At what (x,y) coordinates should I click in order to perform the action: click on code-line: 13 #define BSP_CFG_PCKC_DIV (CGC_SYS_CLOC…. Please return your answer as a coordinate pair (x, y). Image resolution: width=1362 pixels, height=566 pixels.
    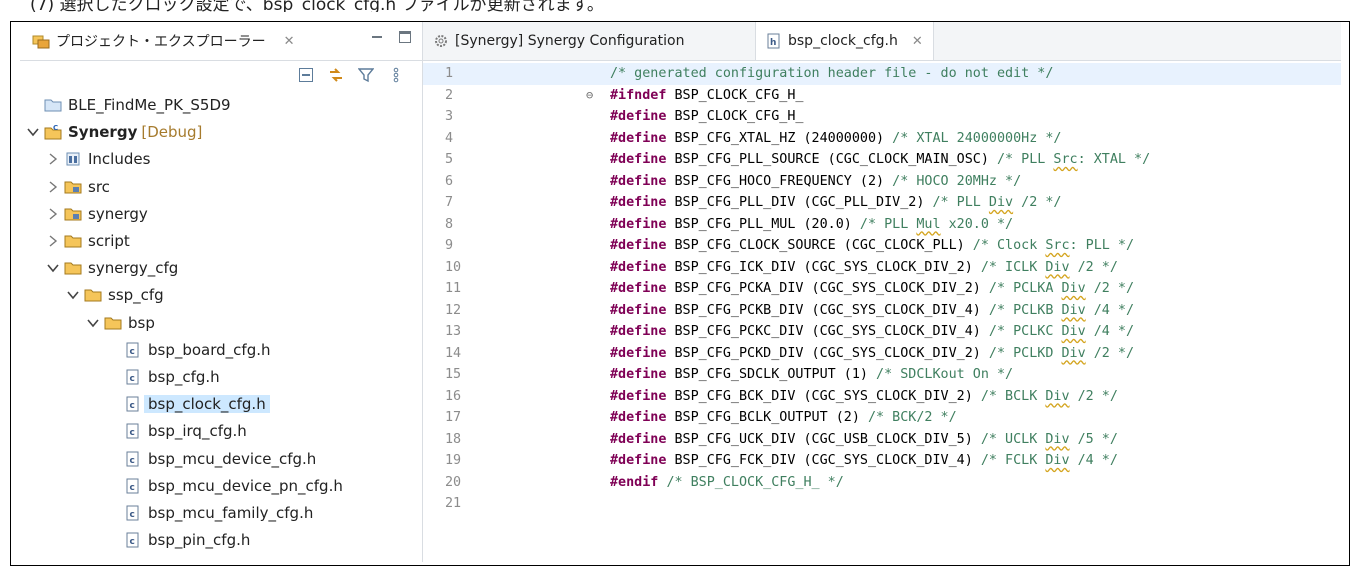
    Looking at the image, I should click on (882, 332).